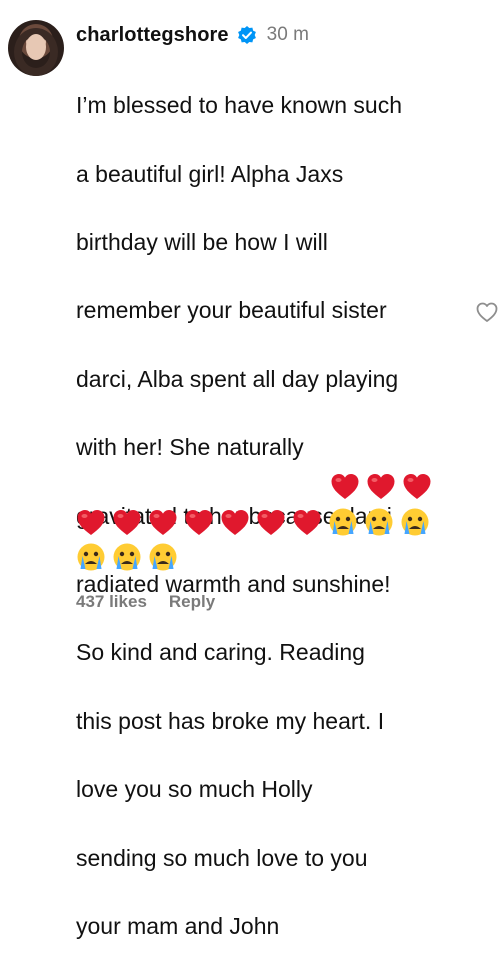 The image size is (501, 977). I want to click on likes-count: 437 likes, so click(111, 602).